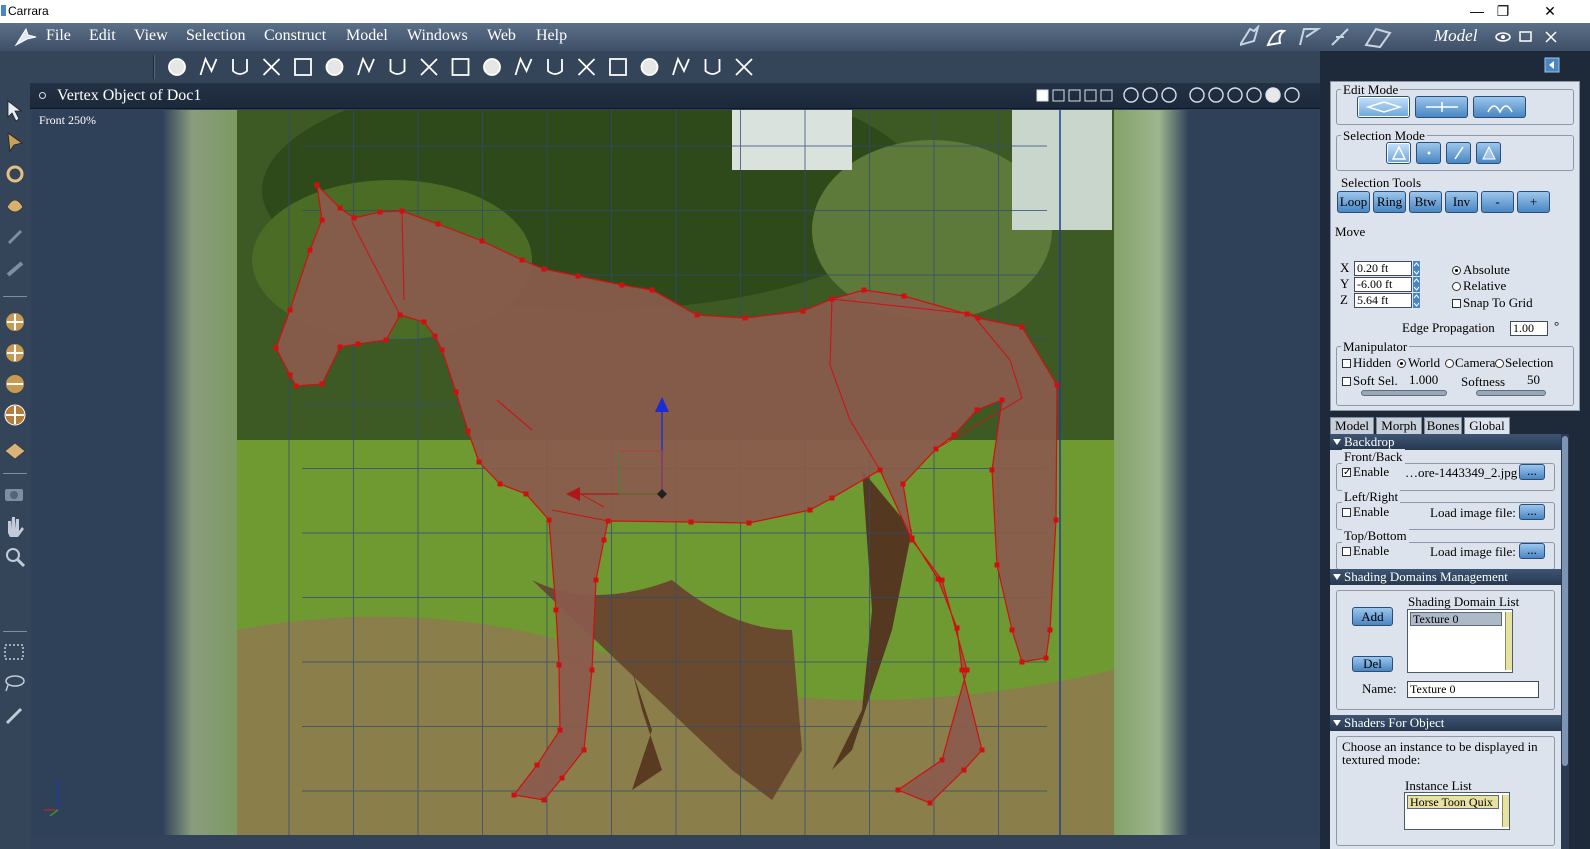  I want to click on soft-selection-checkbox, so click(1346, 381).